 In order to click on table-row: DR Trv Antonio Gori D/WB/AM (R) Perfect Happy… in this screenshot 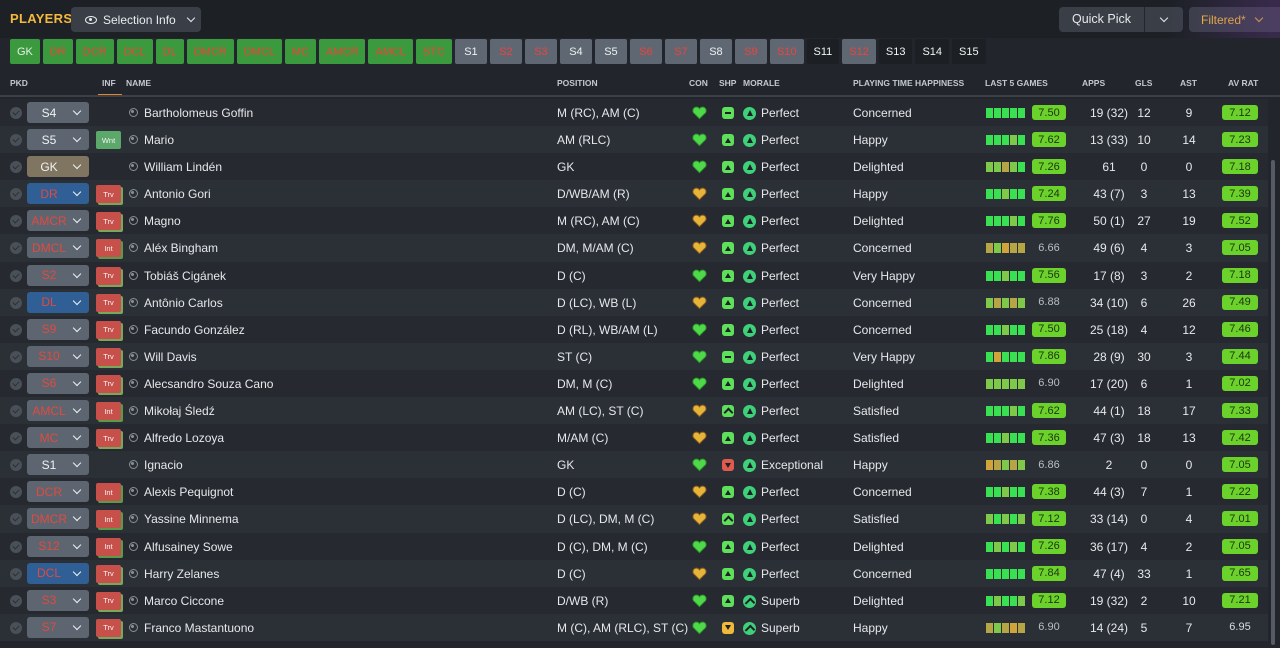, I will do `click(634, 194)`.